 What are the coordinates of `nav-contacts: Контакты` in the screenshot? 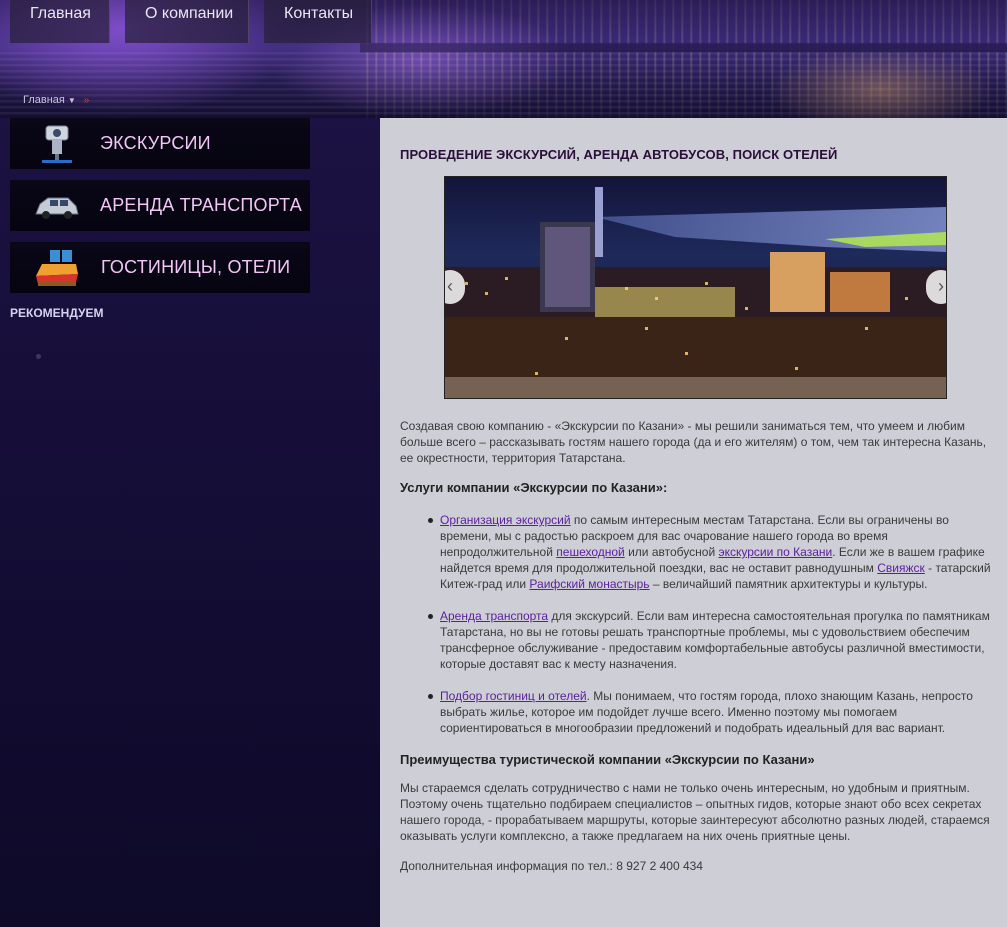 It's located at (318, 21).